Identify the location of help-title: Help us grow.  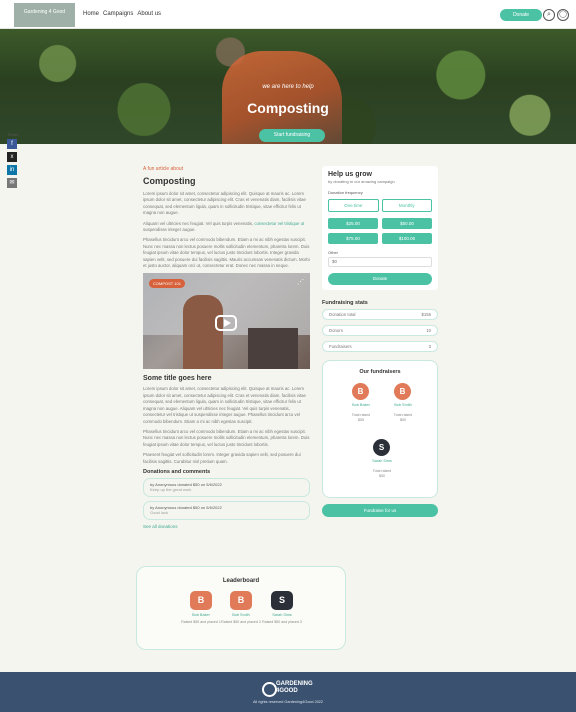
(350, 174).